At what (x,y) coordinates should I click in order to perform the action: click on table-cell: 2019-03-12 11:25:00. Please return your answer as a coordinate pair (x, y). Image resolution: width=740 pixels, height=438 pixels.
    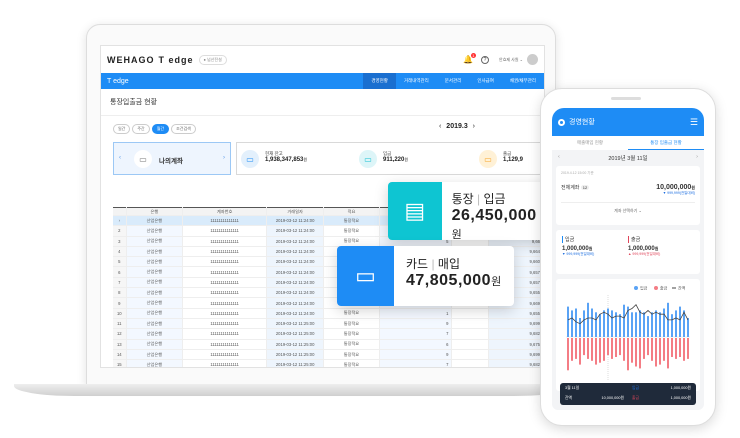
    Looking at the image, I should click on (295, 344).